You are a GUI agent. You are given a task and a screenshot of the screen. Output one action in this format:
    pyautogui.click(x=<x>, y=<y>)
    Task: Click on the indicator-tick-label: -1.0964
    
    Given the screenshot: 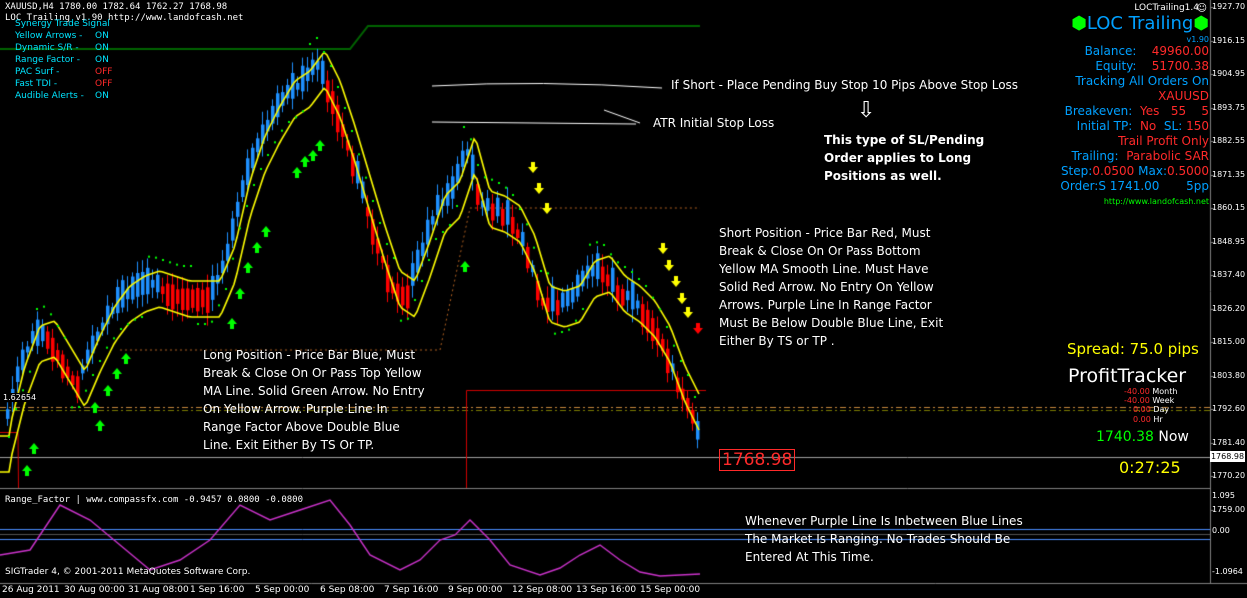 What is the action you would take?
    pyautogui.click(x=1227, y=571)
    